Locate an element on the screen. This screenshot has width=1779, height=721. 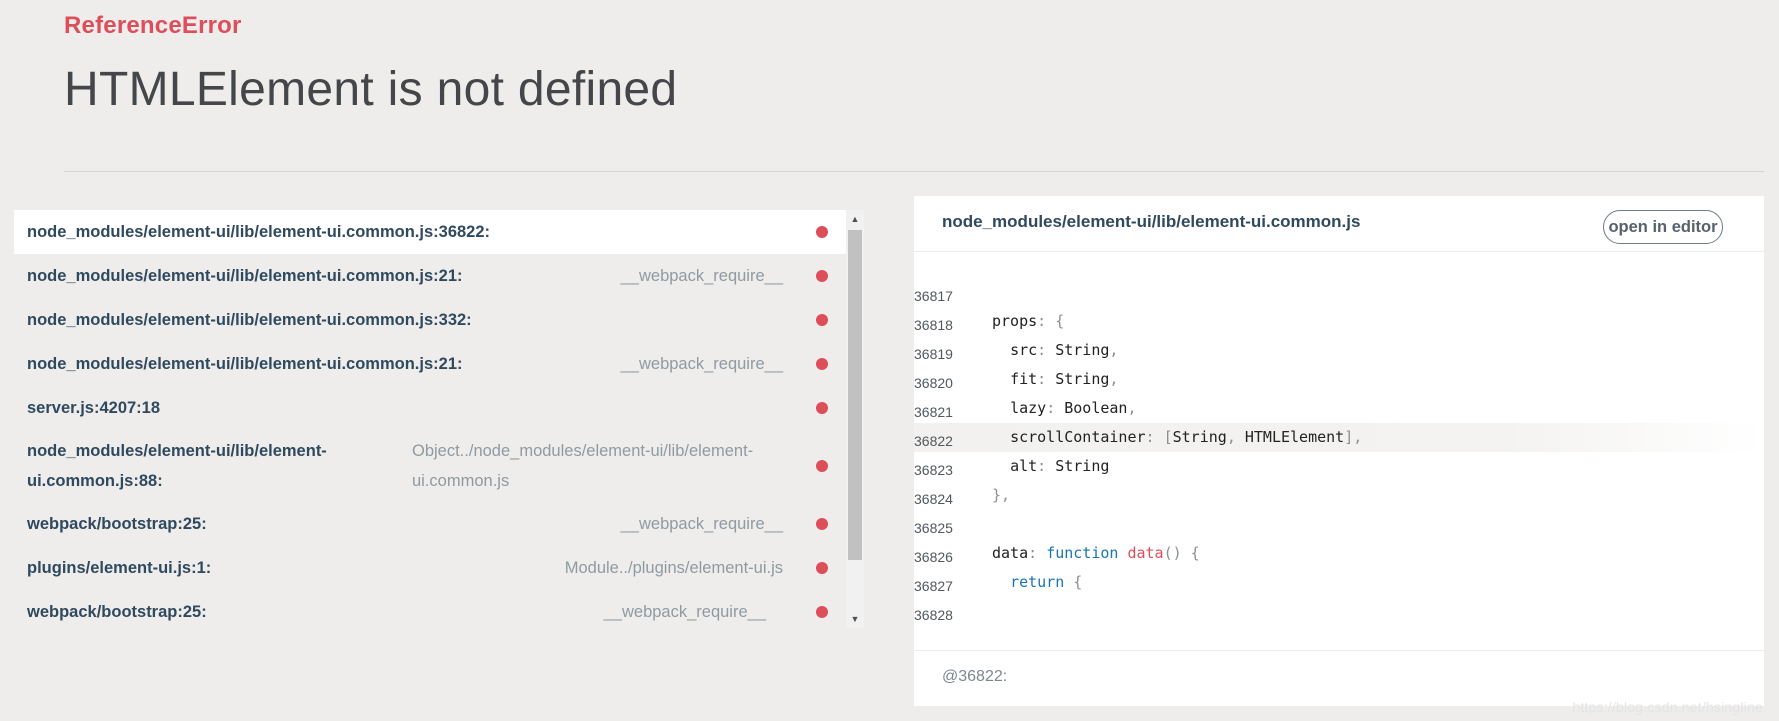
code-text: }, is located at coordinates (1001, 495).